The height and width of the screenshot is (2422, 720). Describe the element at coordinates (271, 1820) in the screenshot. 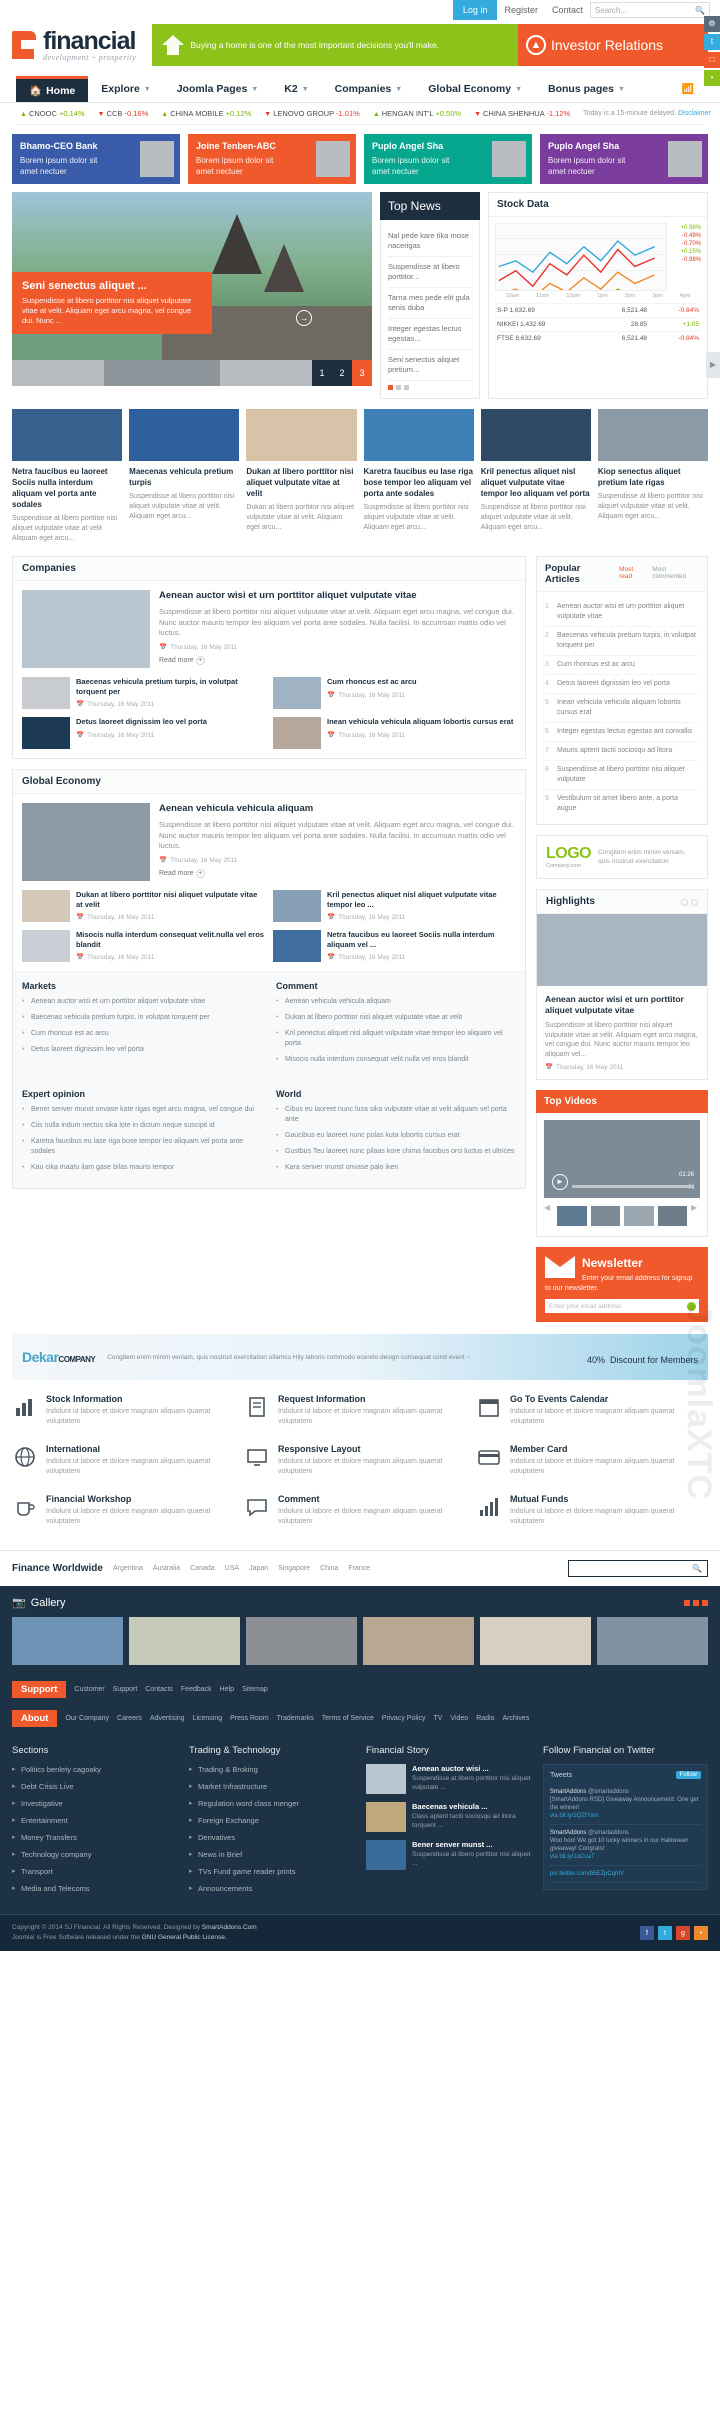

I see `list-item: Foreign Exchange` at that location.